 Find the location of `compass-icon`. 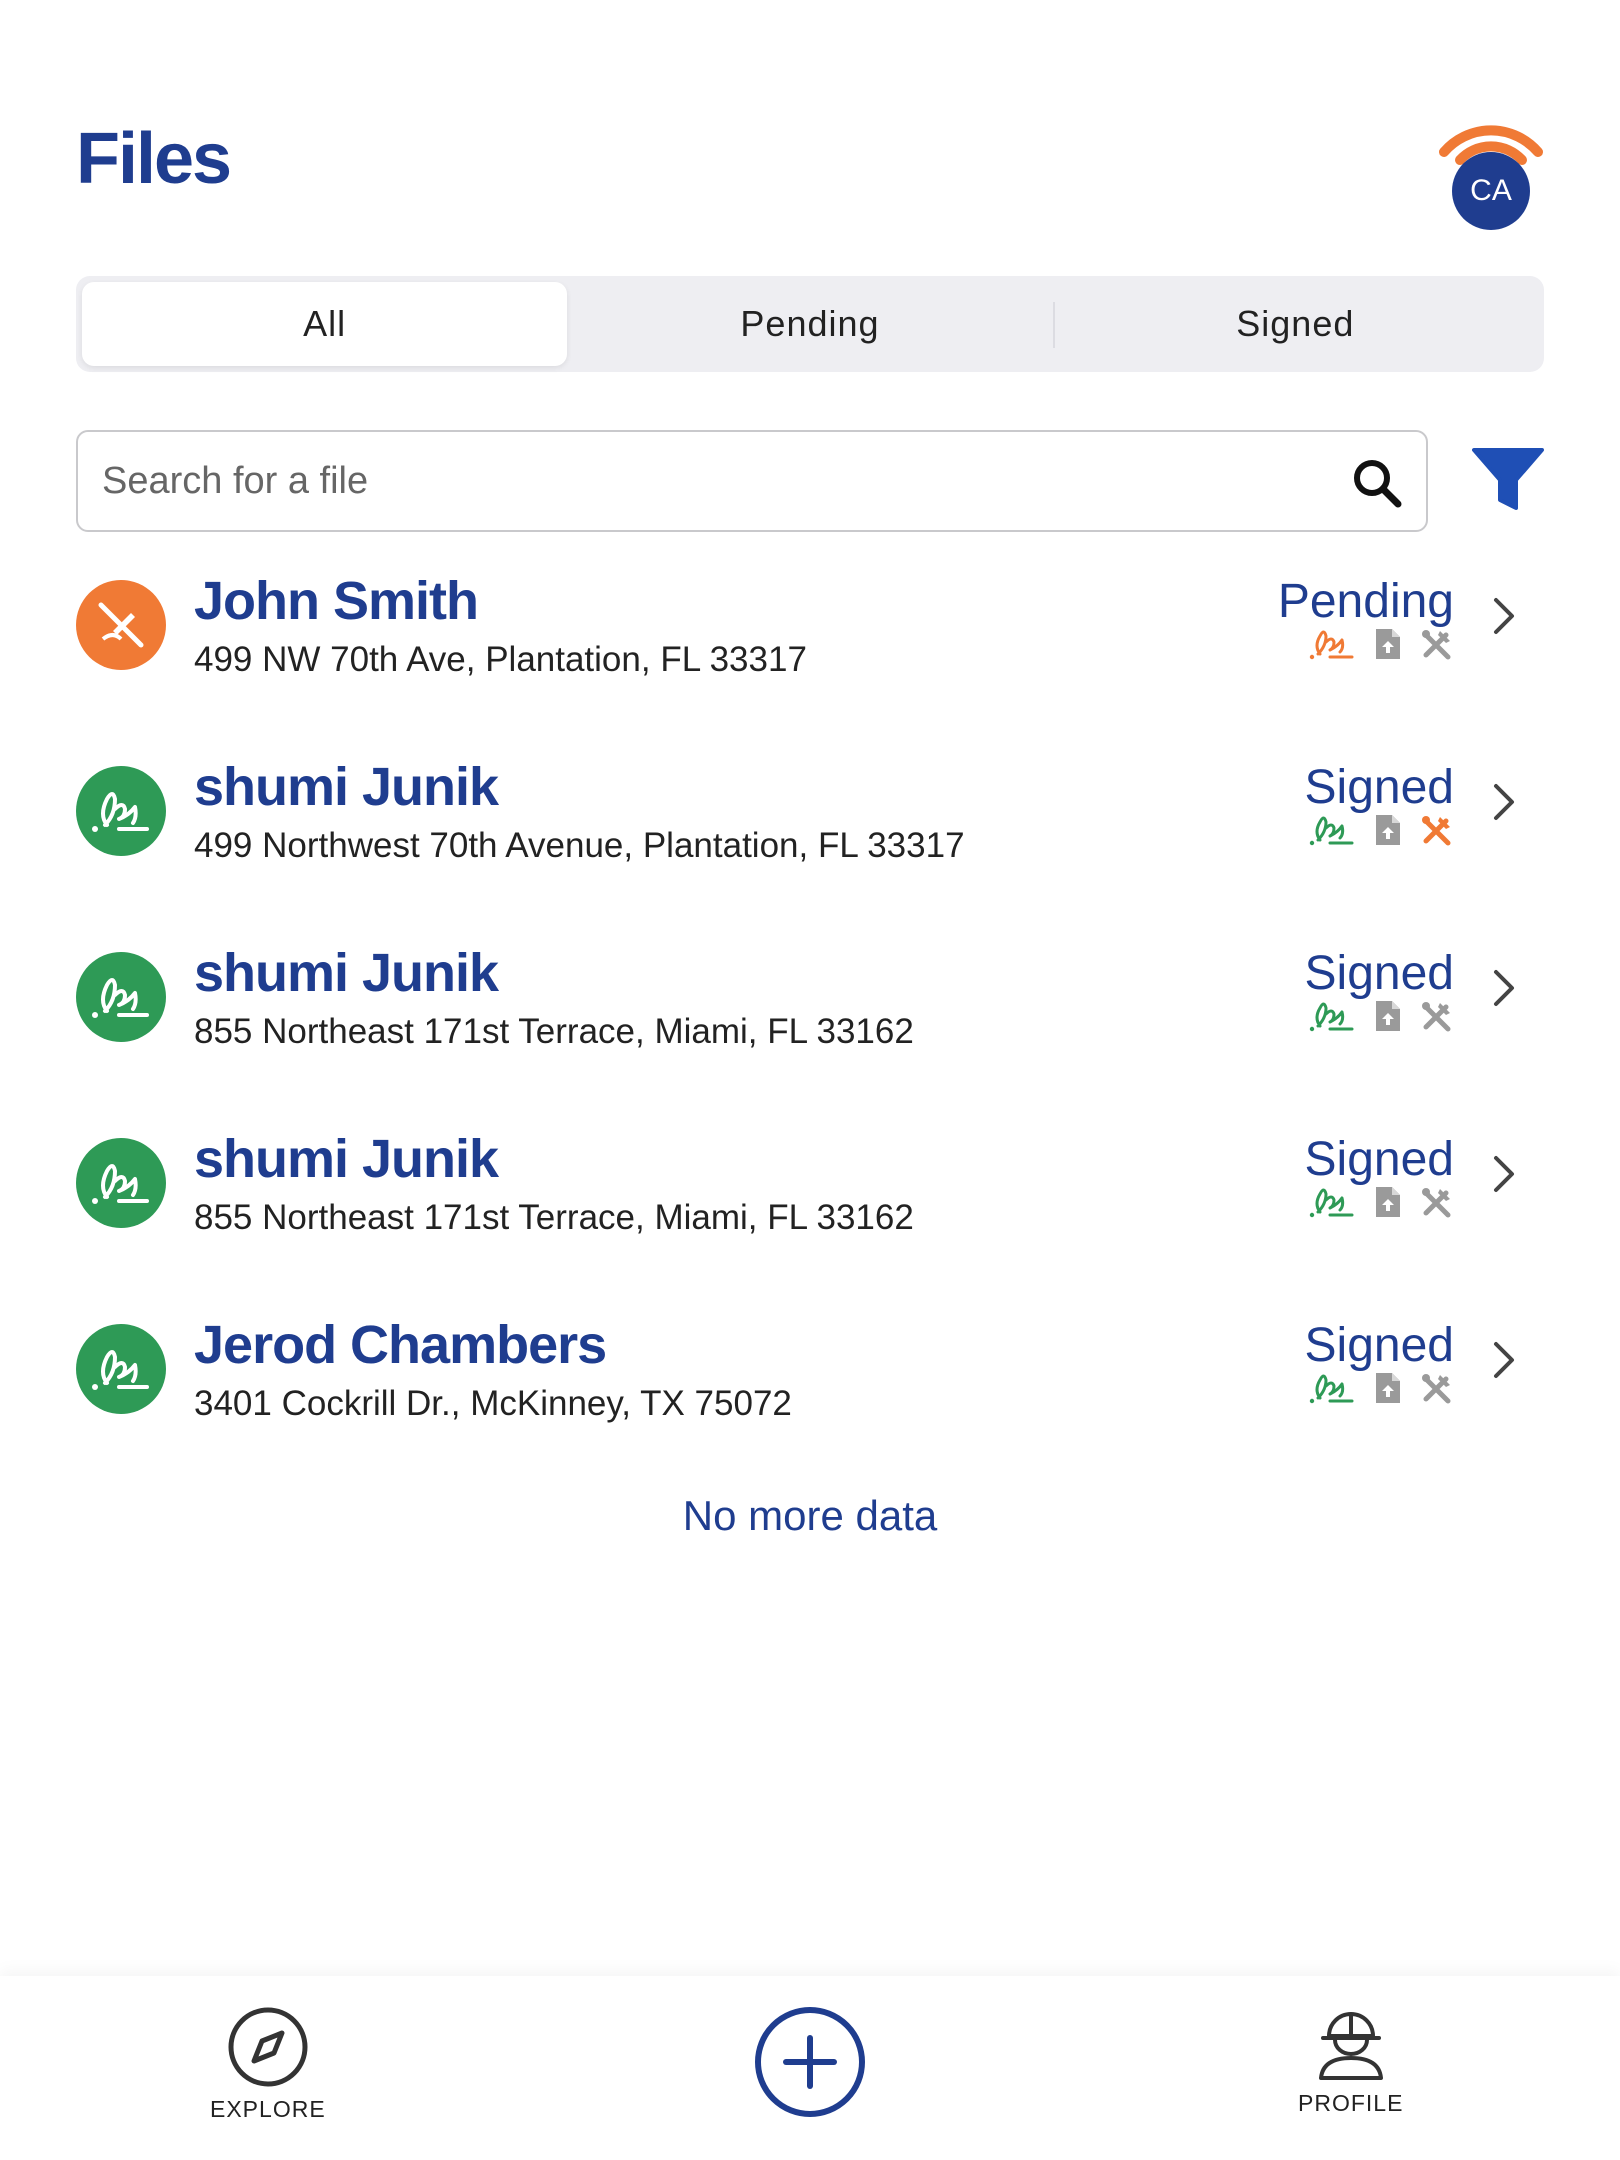

compass-icon is located at coordinates (268, 2047).